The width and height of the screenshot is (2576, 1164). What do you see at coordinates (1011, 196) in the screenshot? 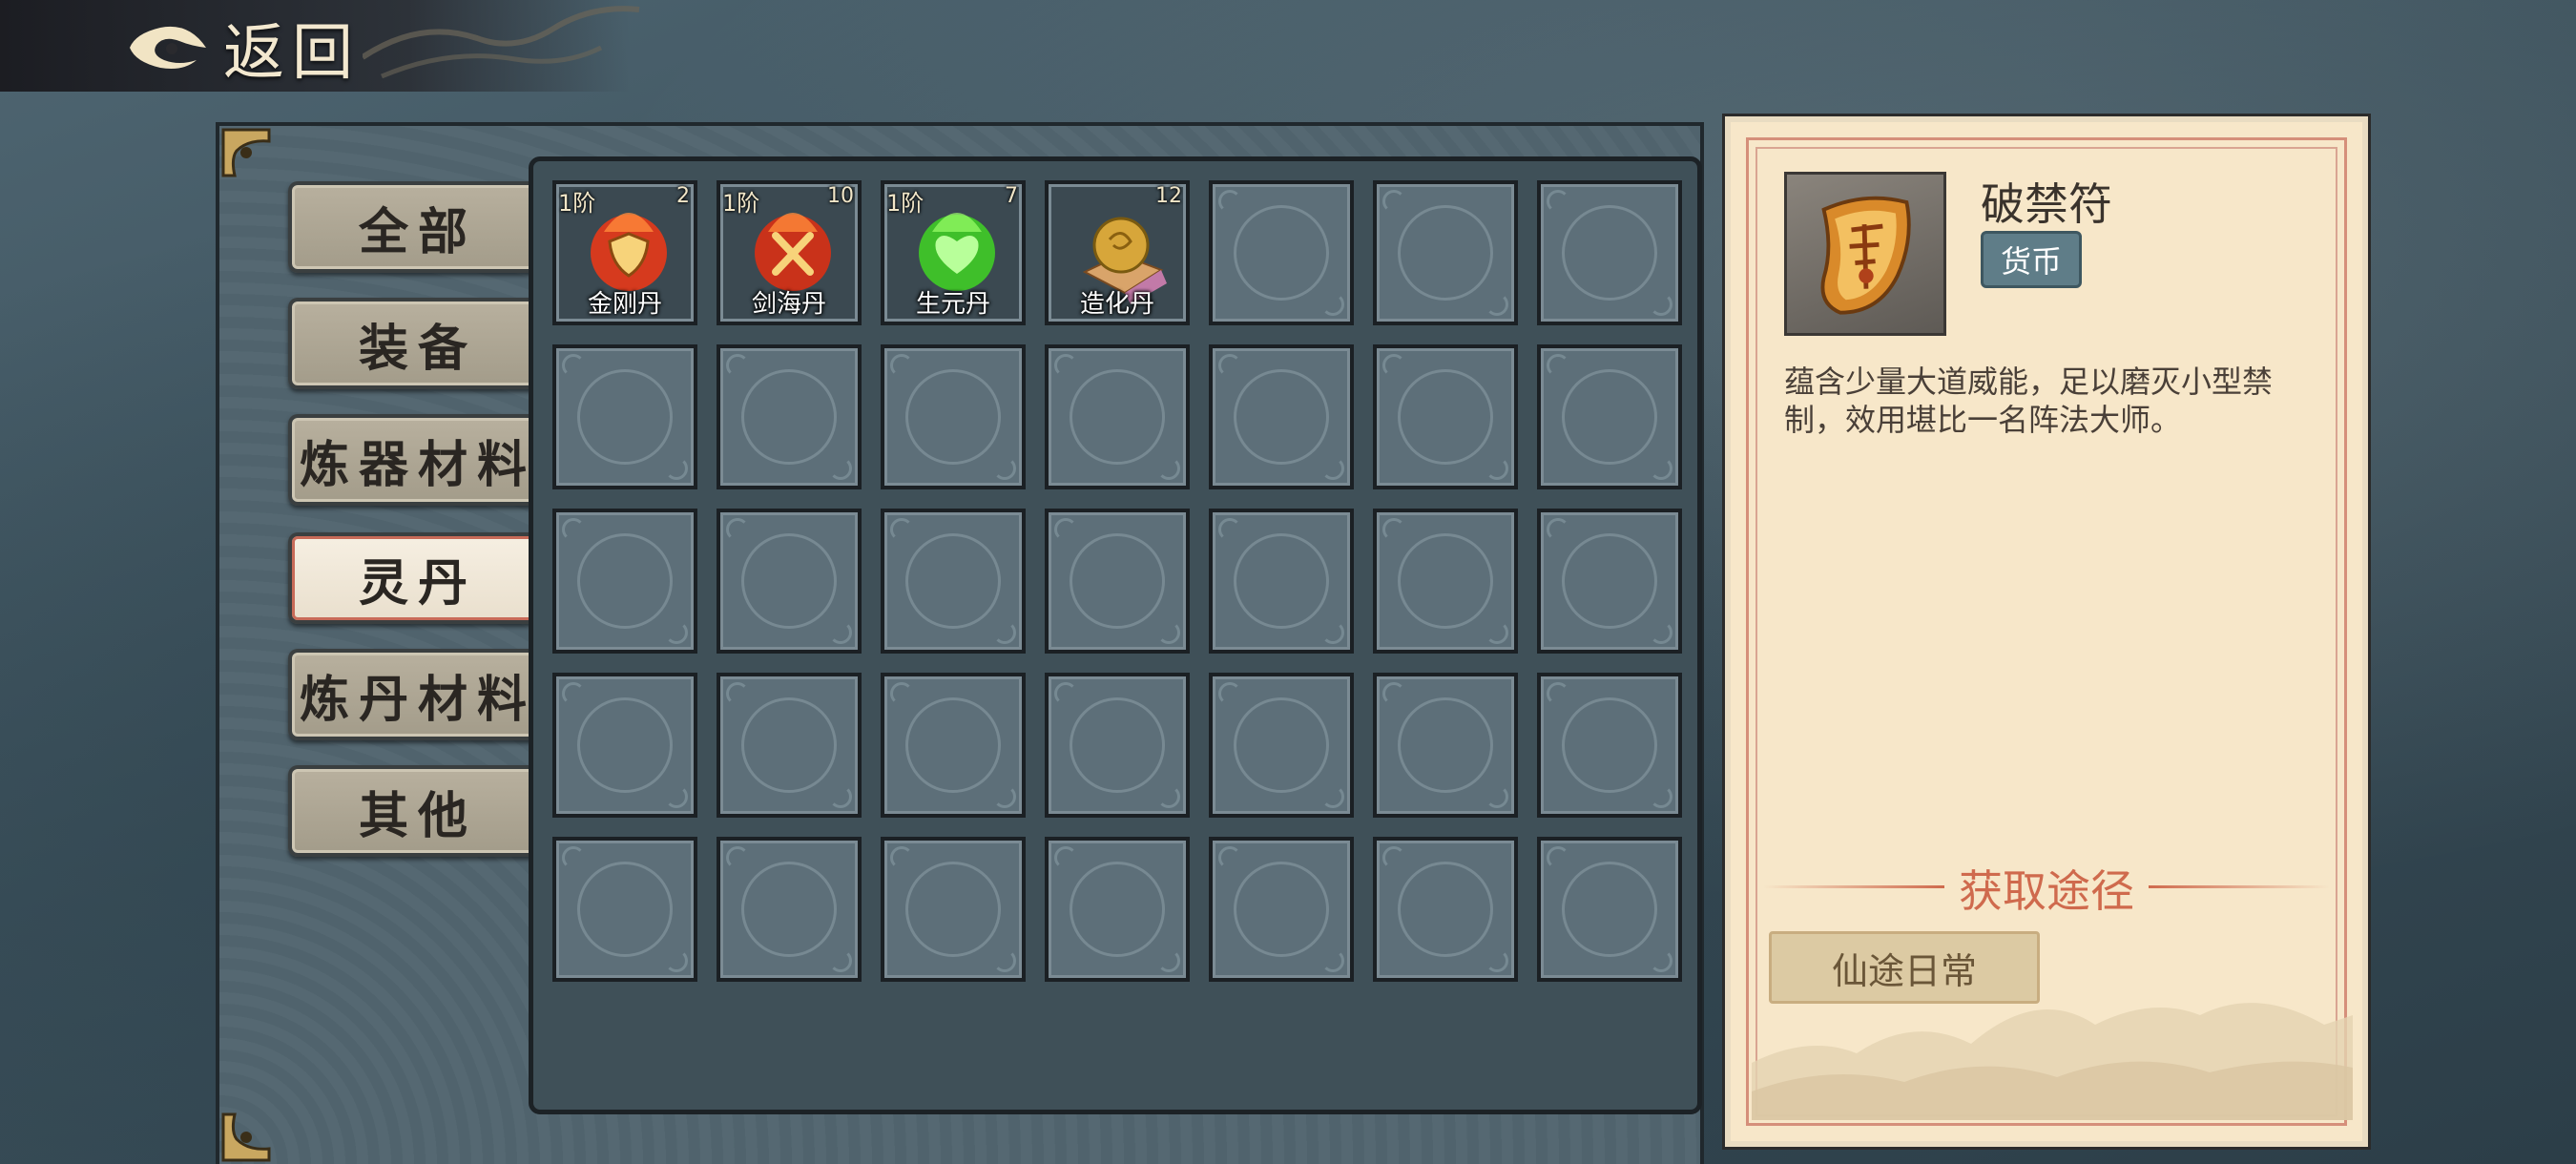
I see `item-count: 7` at bounding box center [1011, 196].